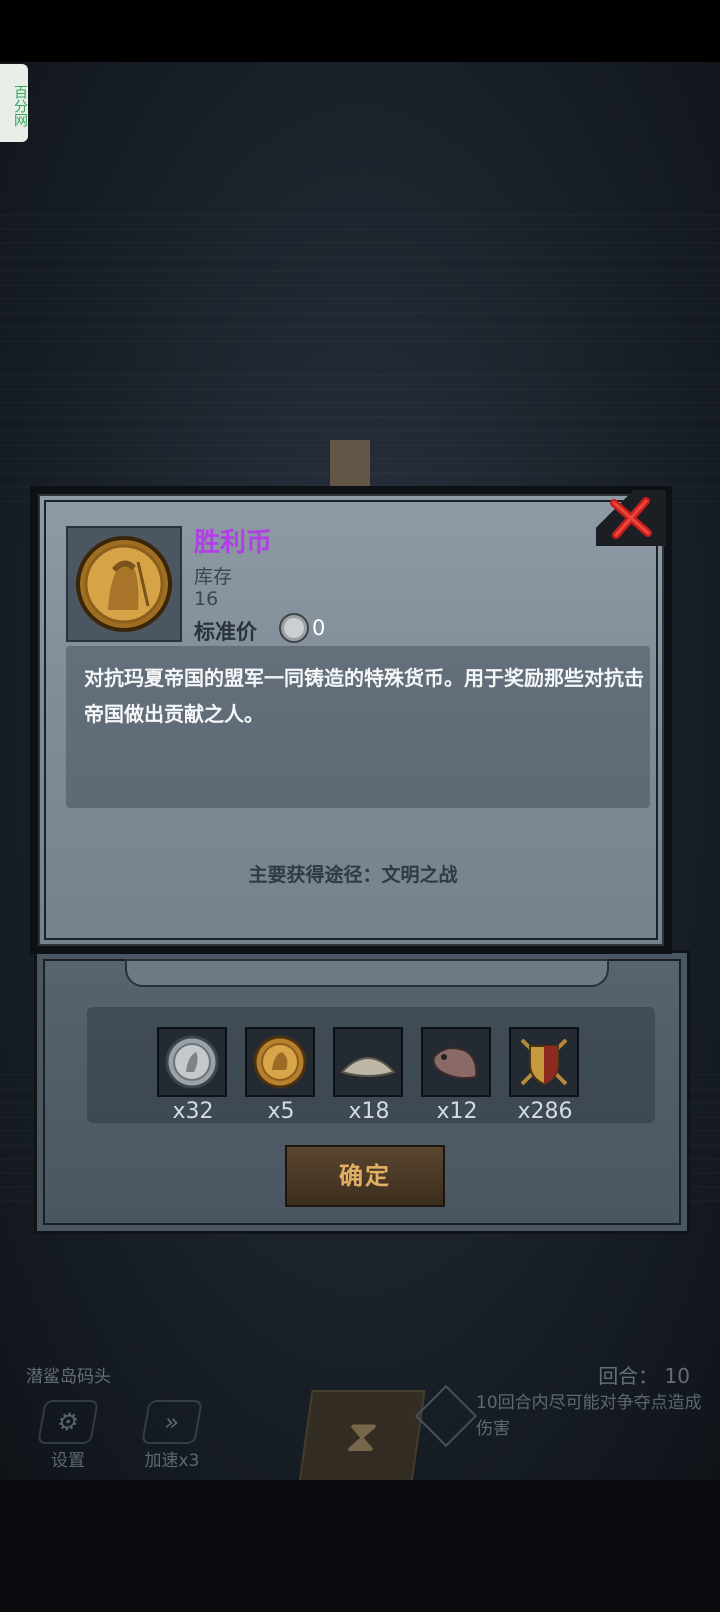 This screenshot has height=1612, width=720. I want to click on acquisition-source: 主要获得途径：文明之战, so click(353, 875).